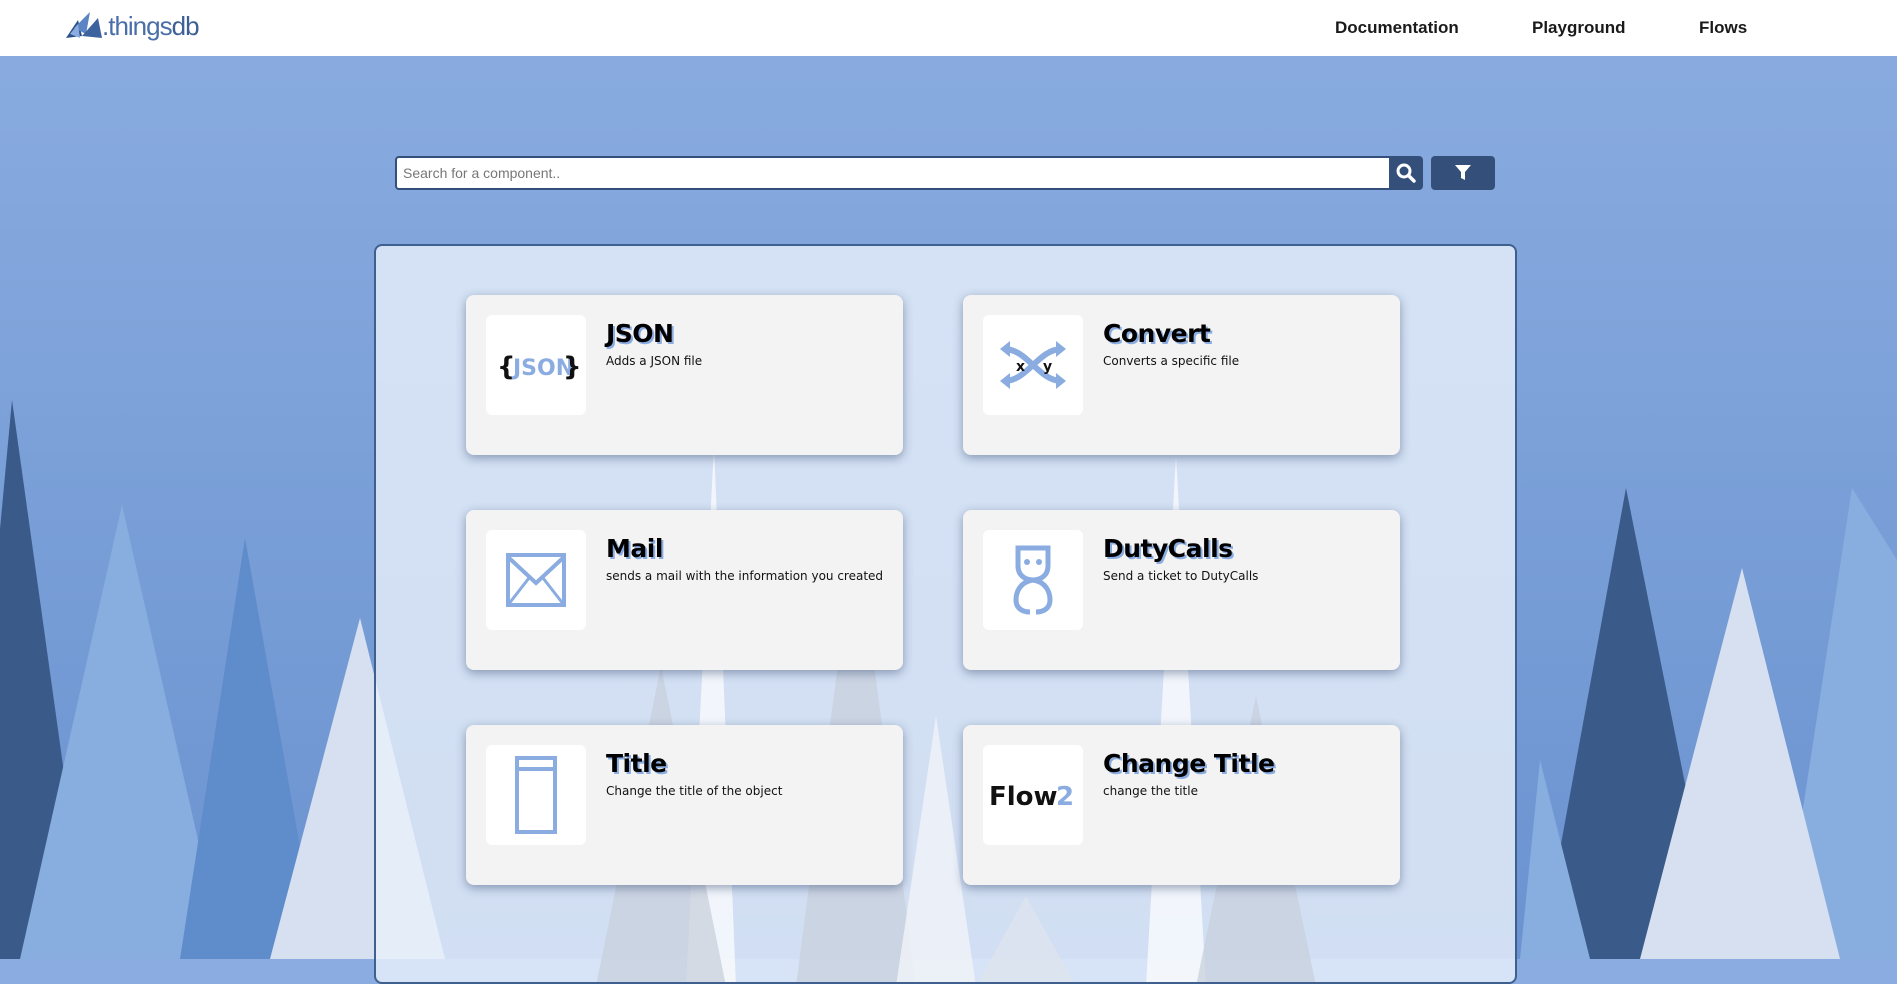 This screenshot has width=1897, height=984. I want to click on mail-icon, so click(536, 580).